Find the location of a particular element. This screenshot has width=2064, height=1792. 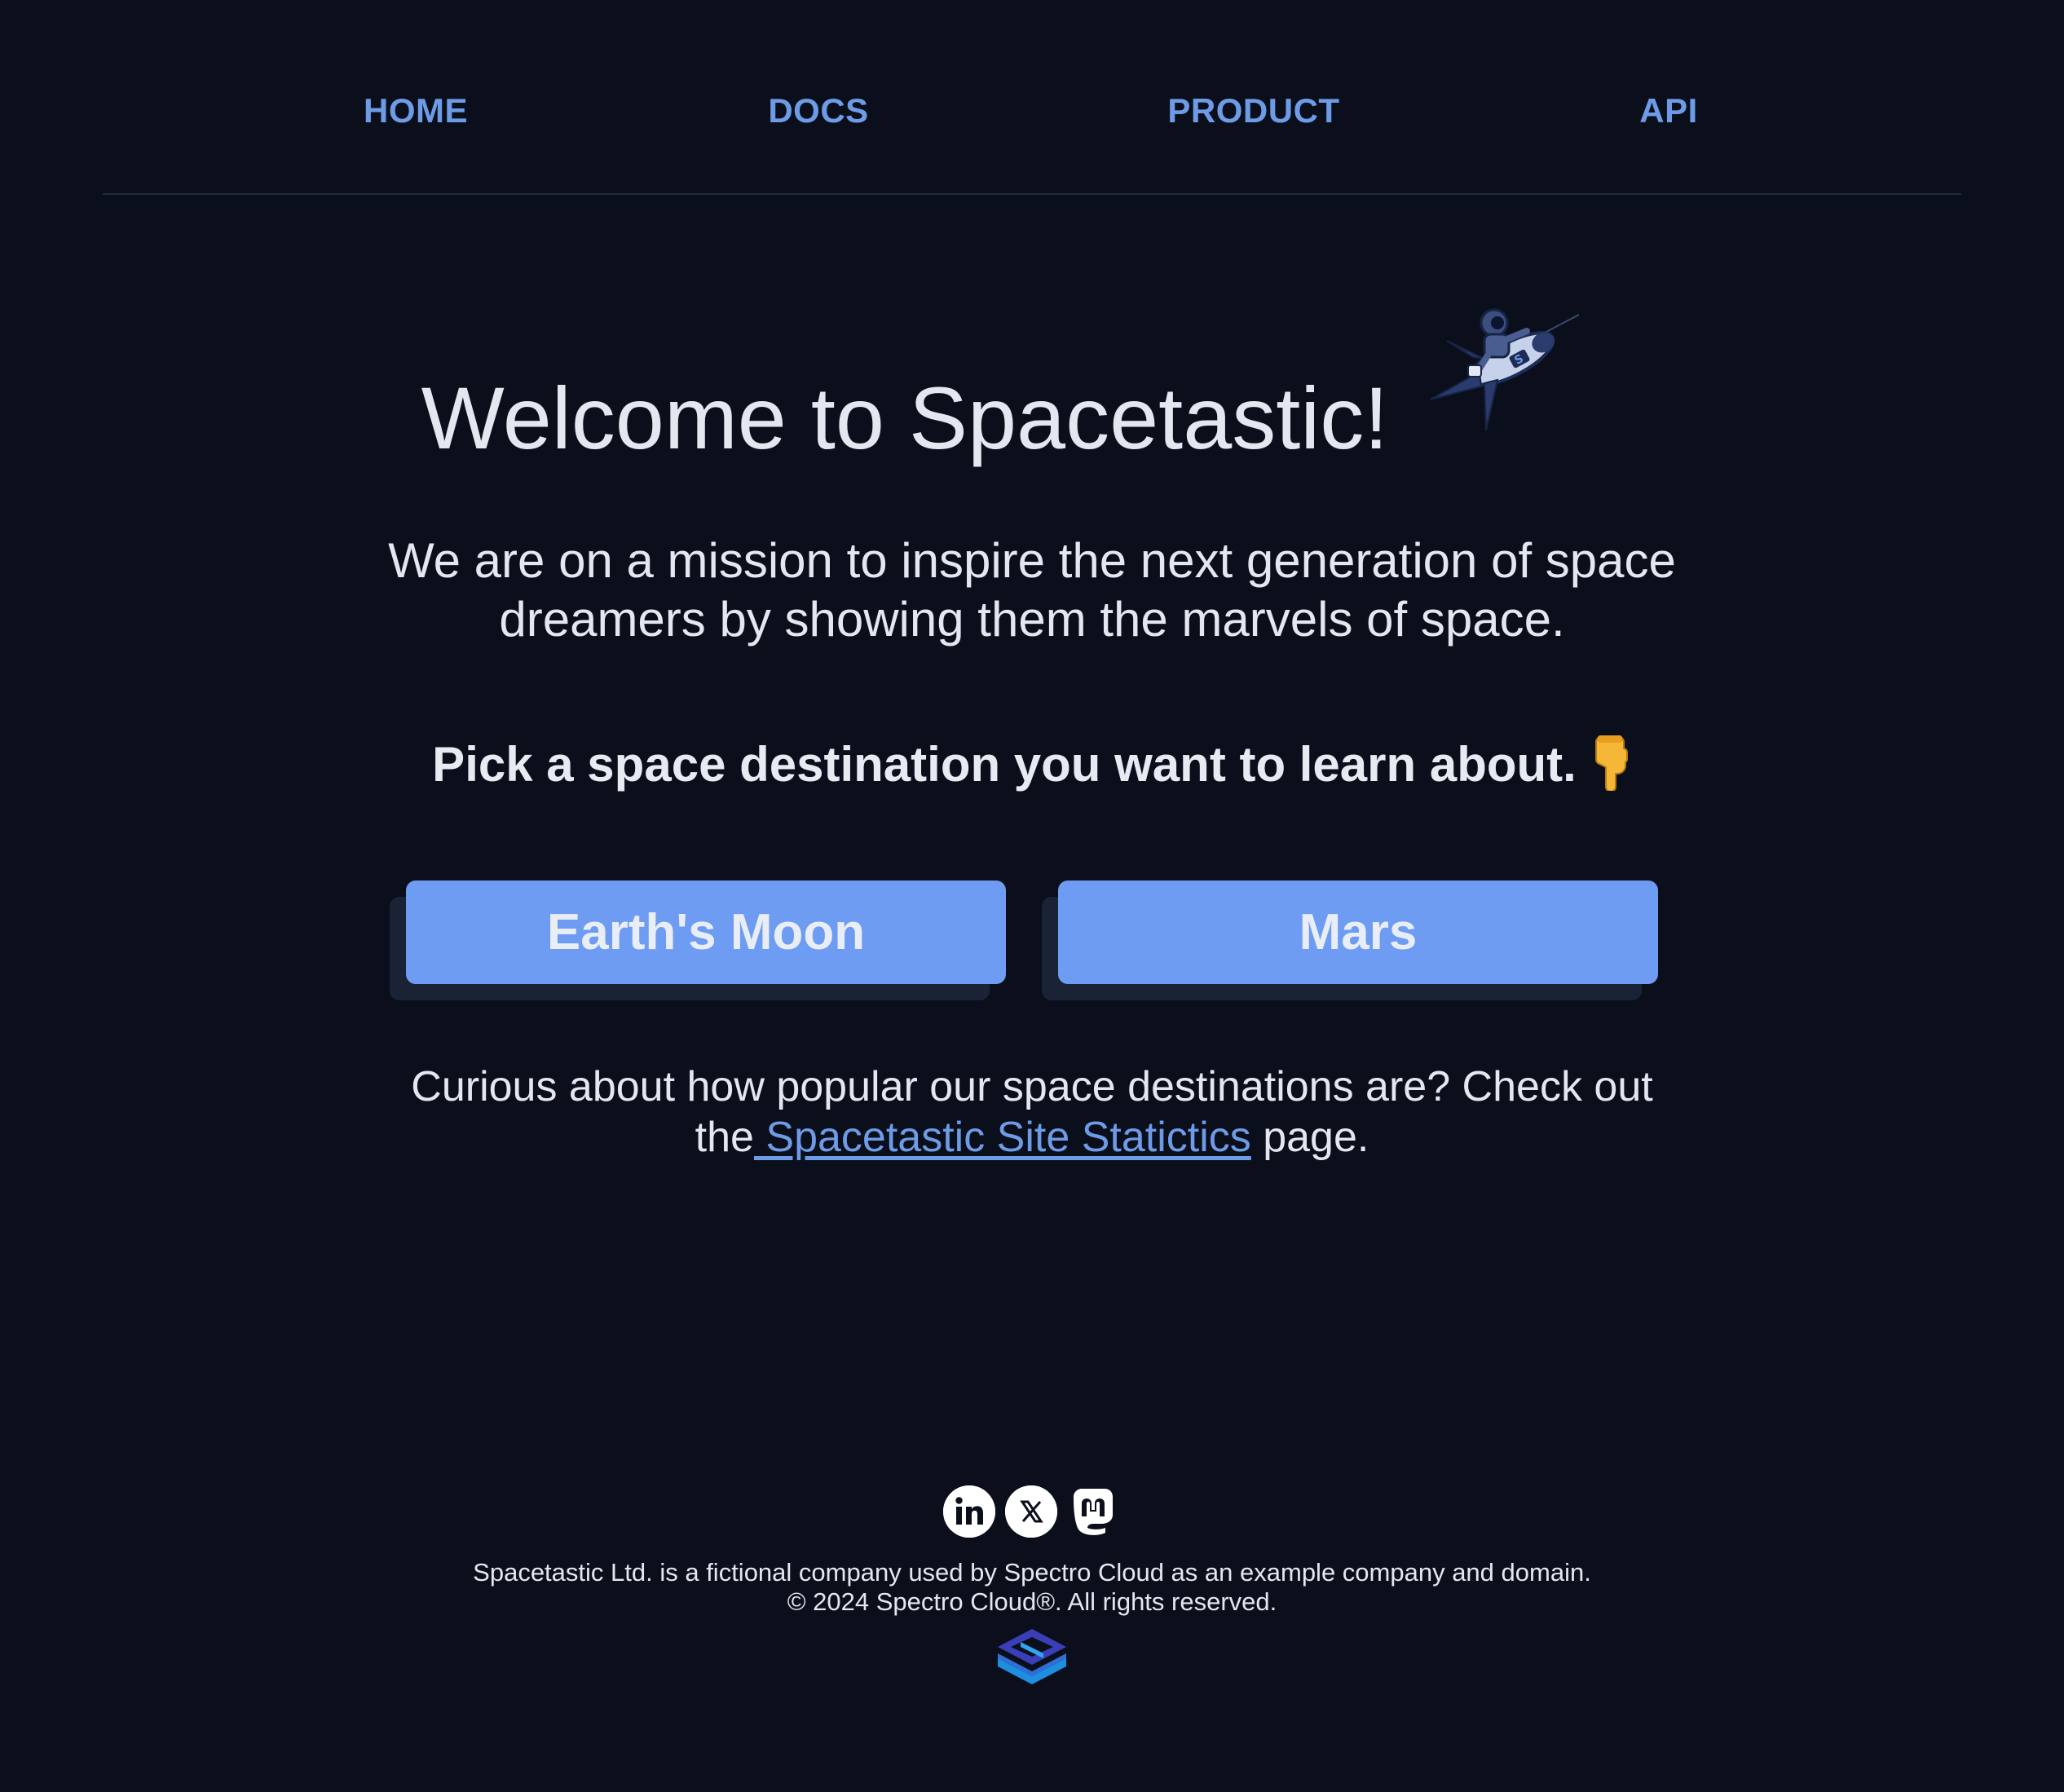

moon-button-group: Earth's Moon is located at coordinates (698, 940).